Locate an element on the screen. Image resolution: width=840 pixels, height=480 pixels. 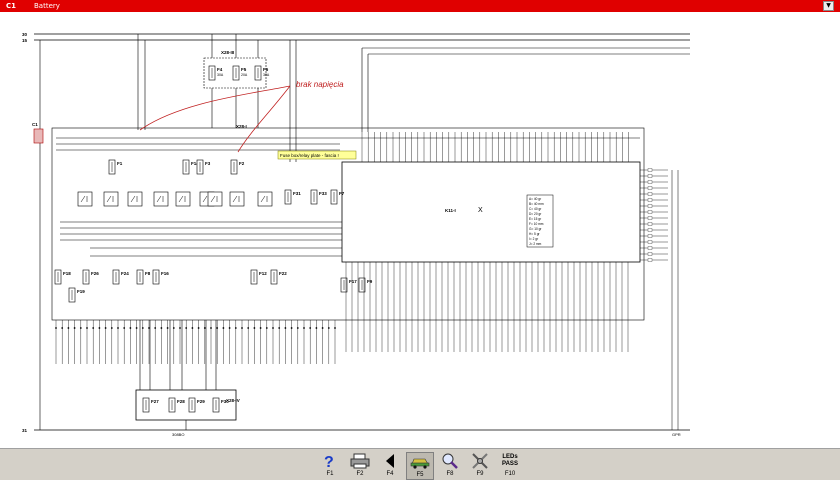
help-icon: ? is located at coordinates (330, 461).